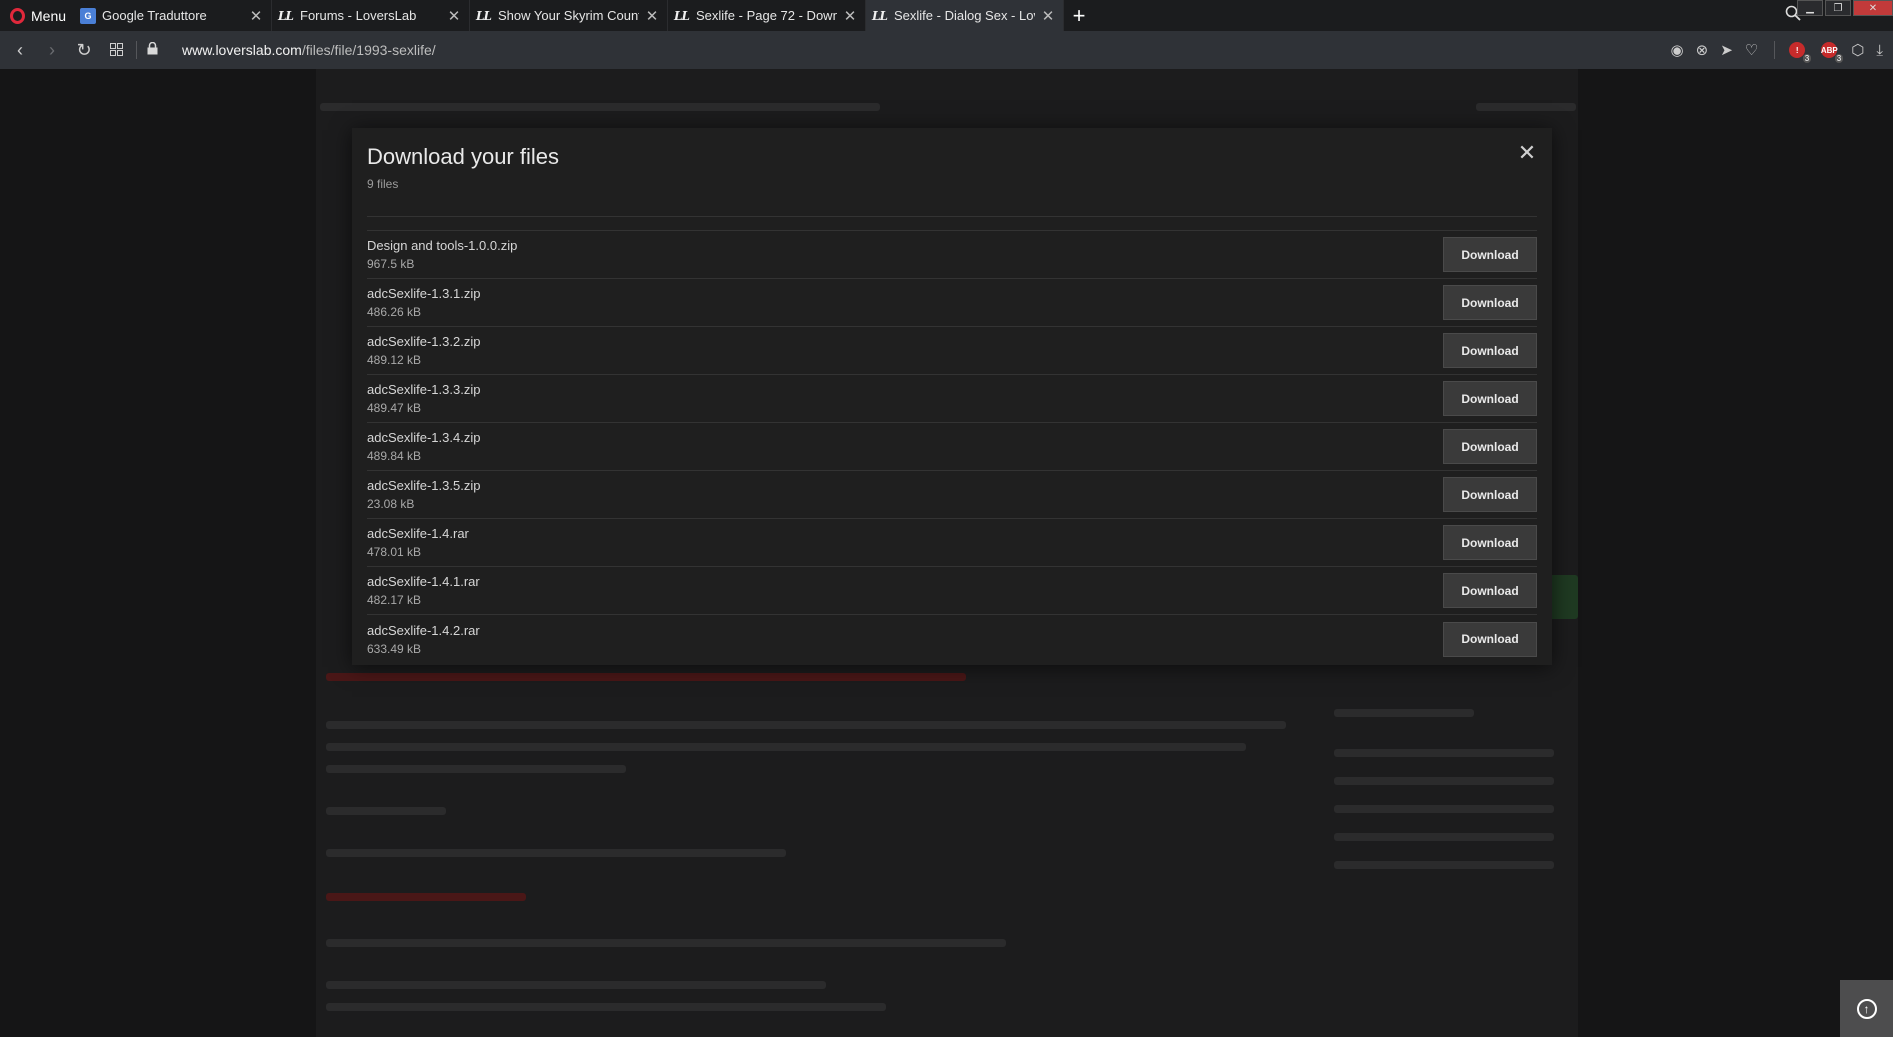 This screenshot has height=1037, width=1893. Describe the element at coordinates (423, 302) in the screenshot. I see `file-info: adcSexlife-1.3.1.zip 486.26 kB` at that location.